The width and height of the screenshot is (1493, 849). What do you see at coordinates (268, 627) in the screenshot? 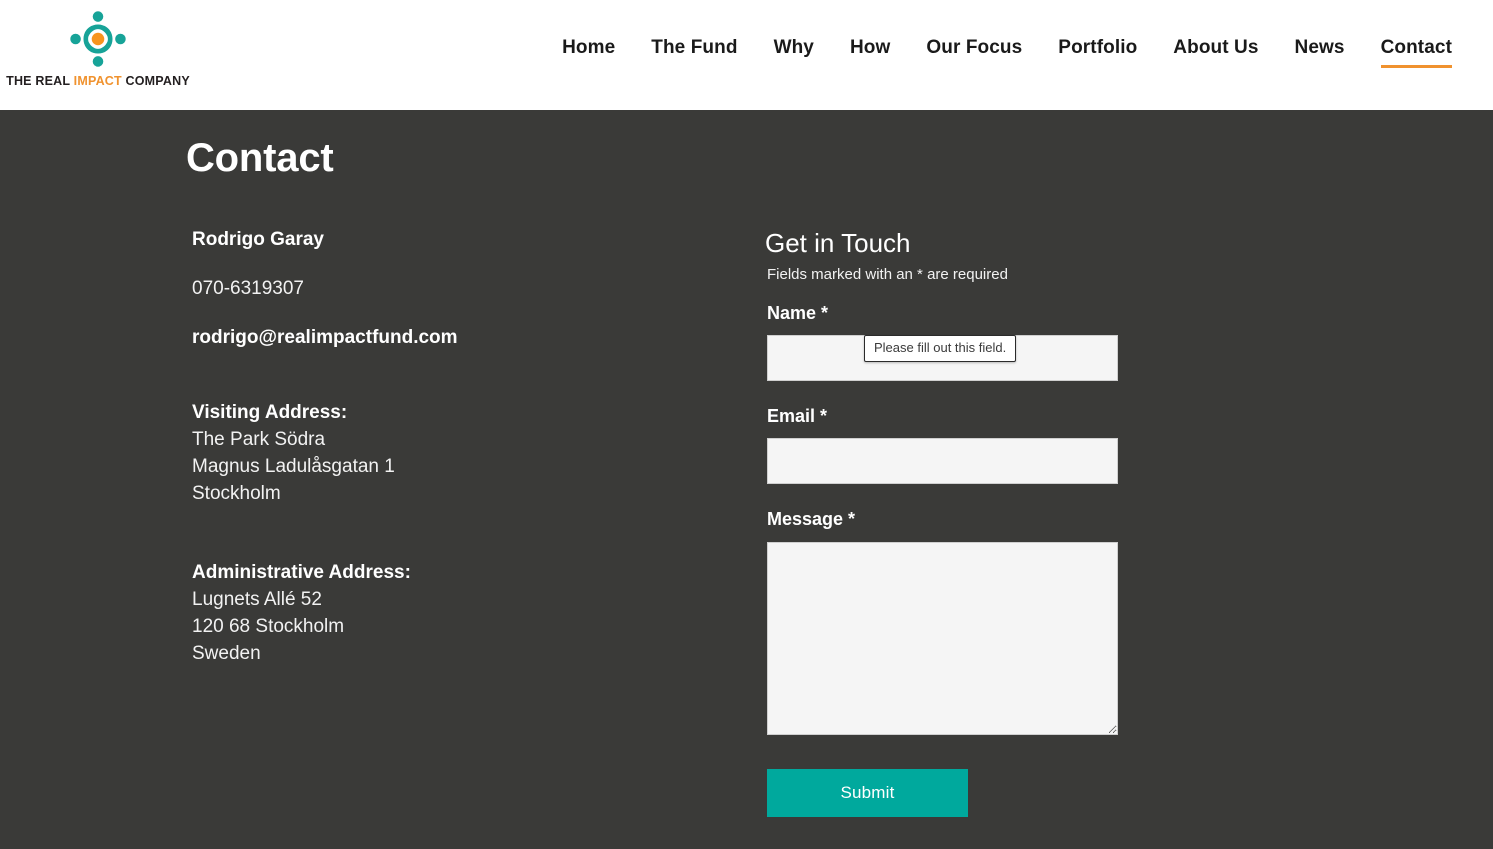
I see `administrative-address-line-2: 120 68 Stockholm` at bounding box center [268, 627].